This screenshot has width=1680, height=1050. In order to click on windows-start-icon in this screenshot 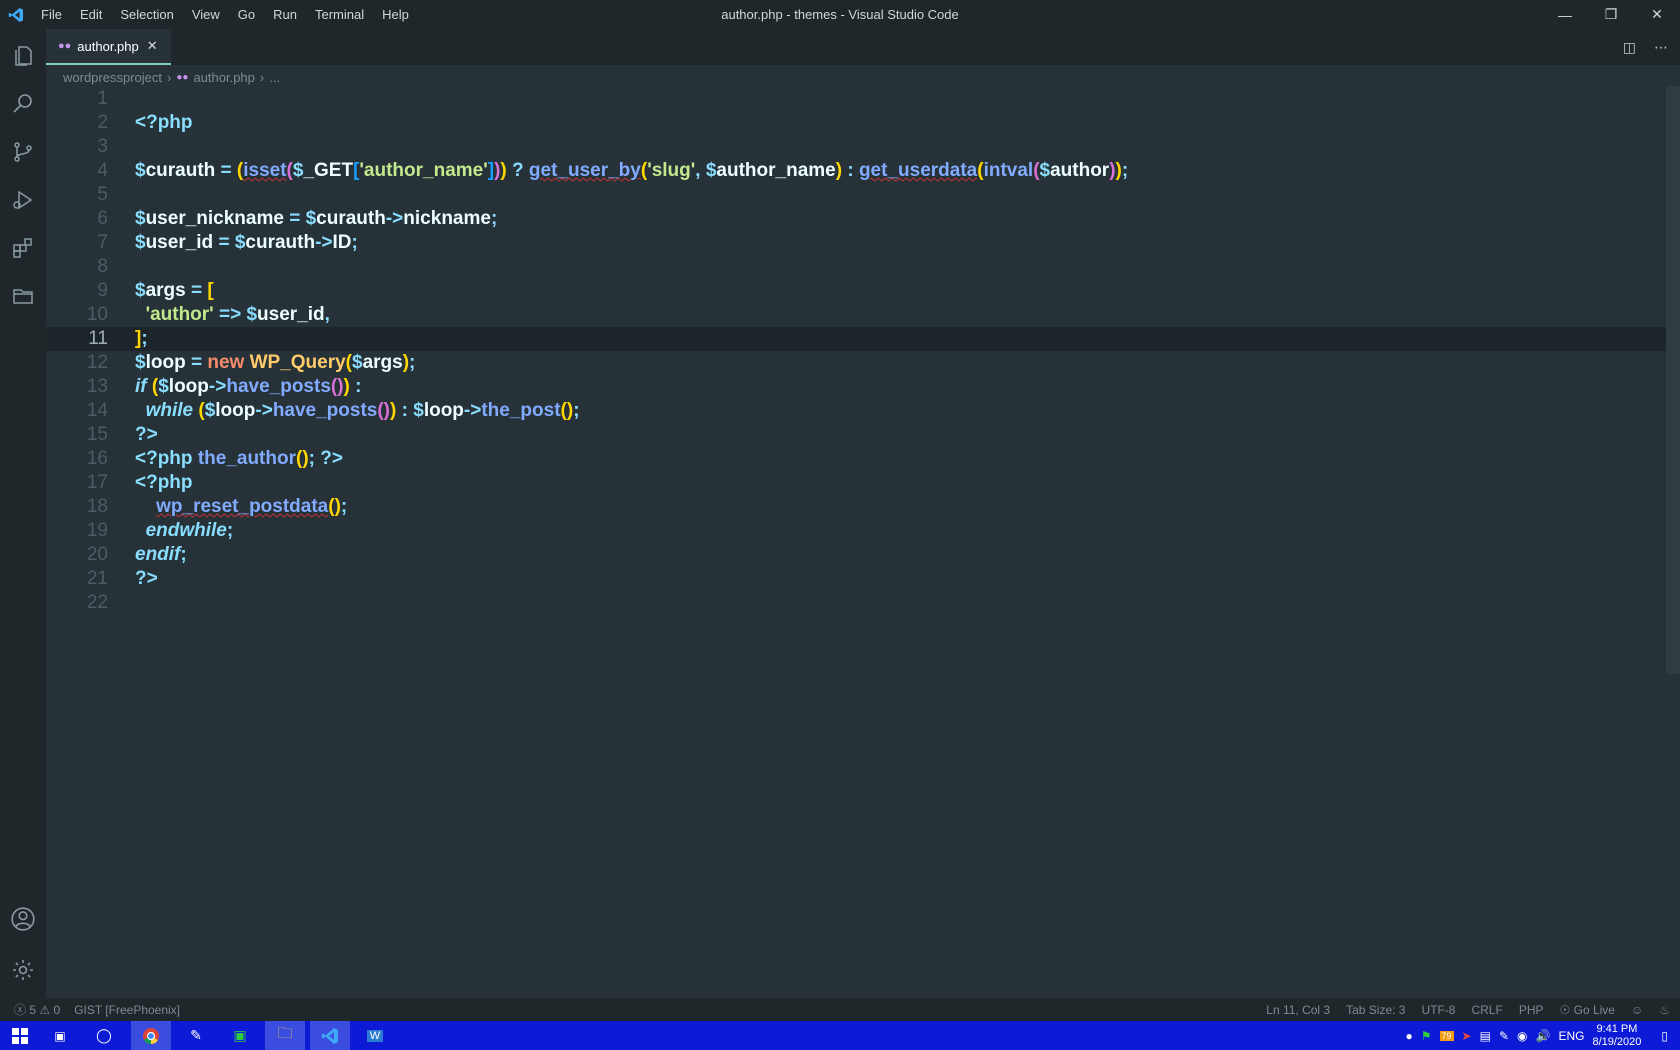, I will do `click(20, 1035)`.